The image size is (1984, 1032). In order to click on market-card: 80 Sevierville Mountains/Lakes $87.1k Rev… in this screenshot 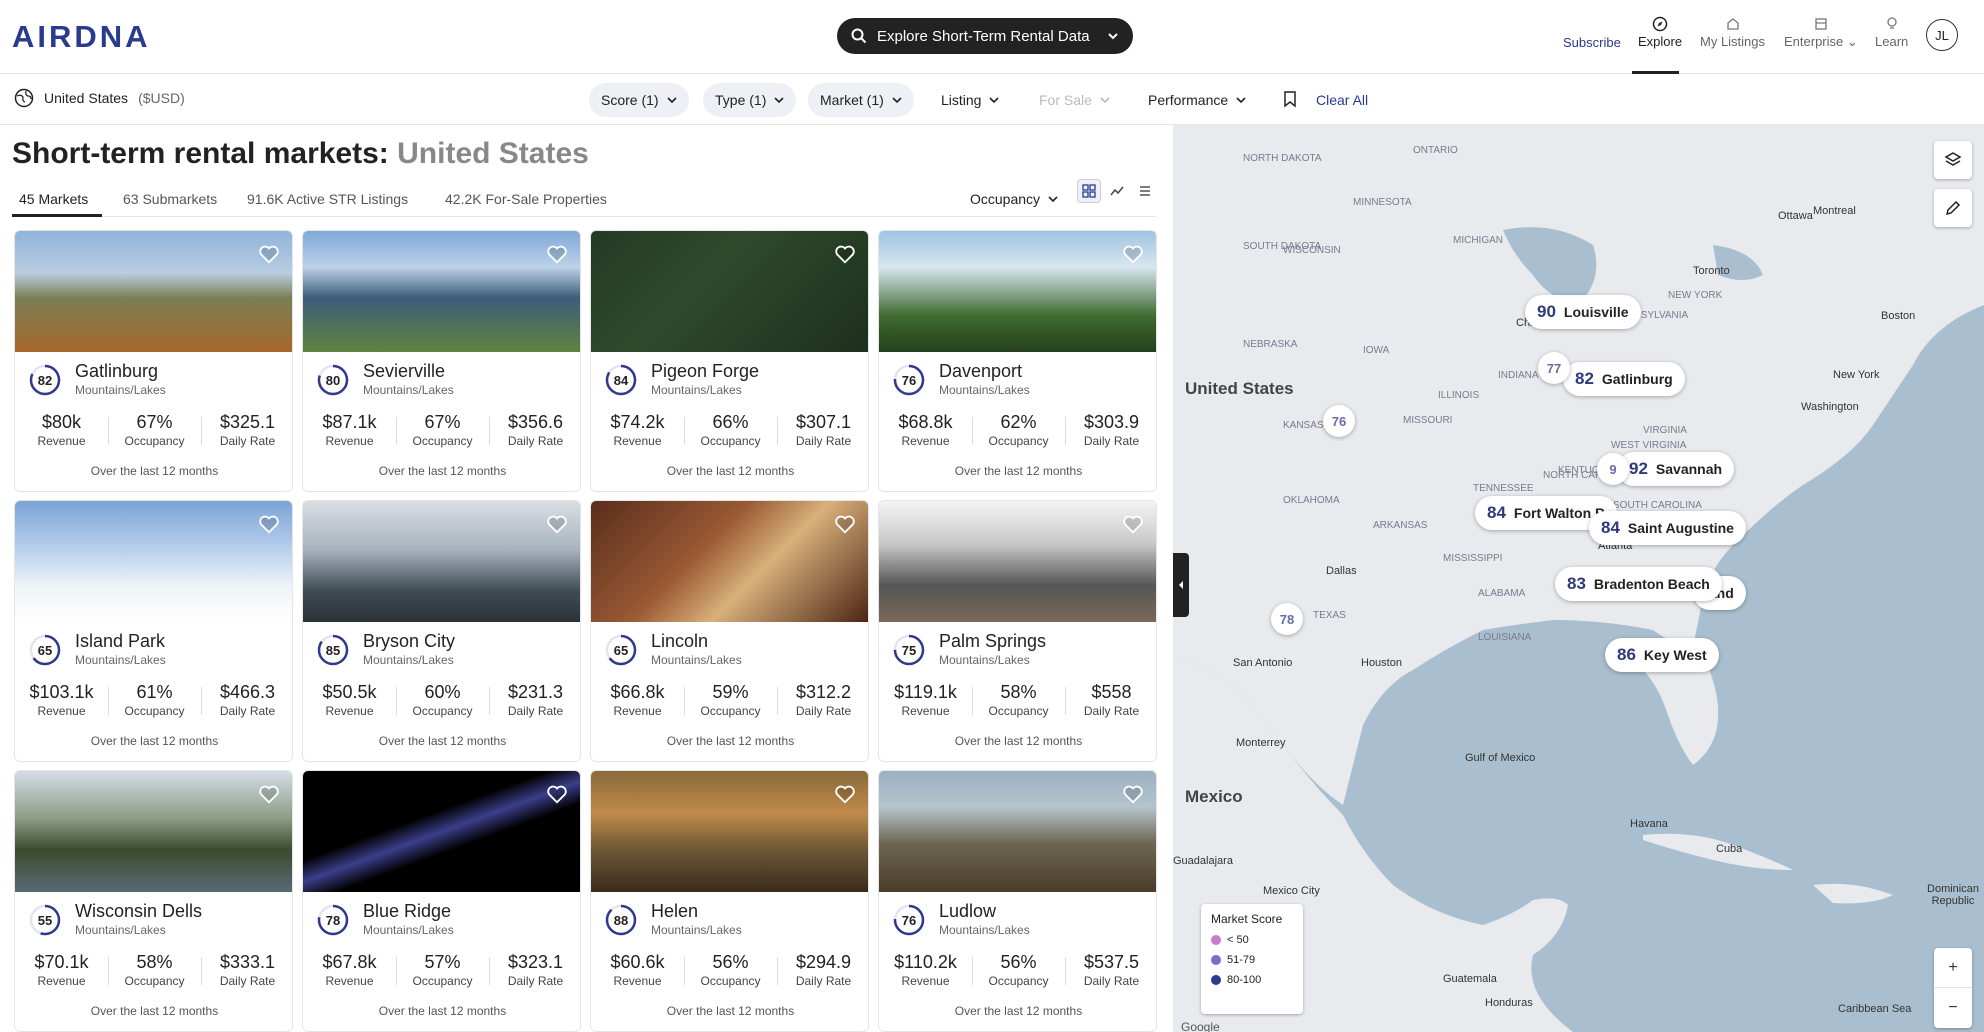, I will do `click(441, 361)`.